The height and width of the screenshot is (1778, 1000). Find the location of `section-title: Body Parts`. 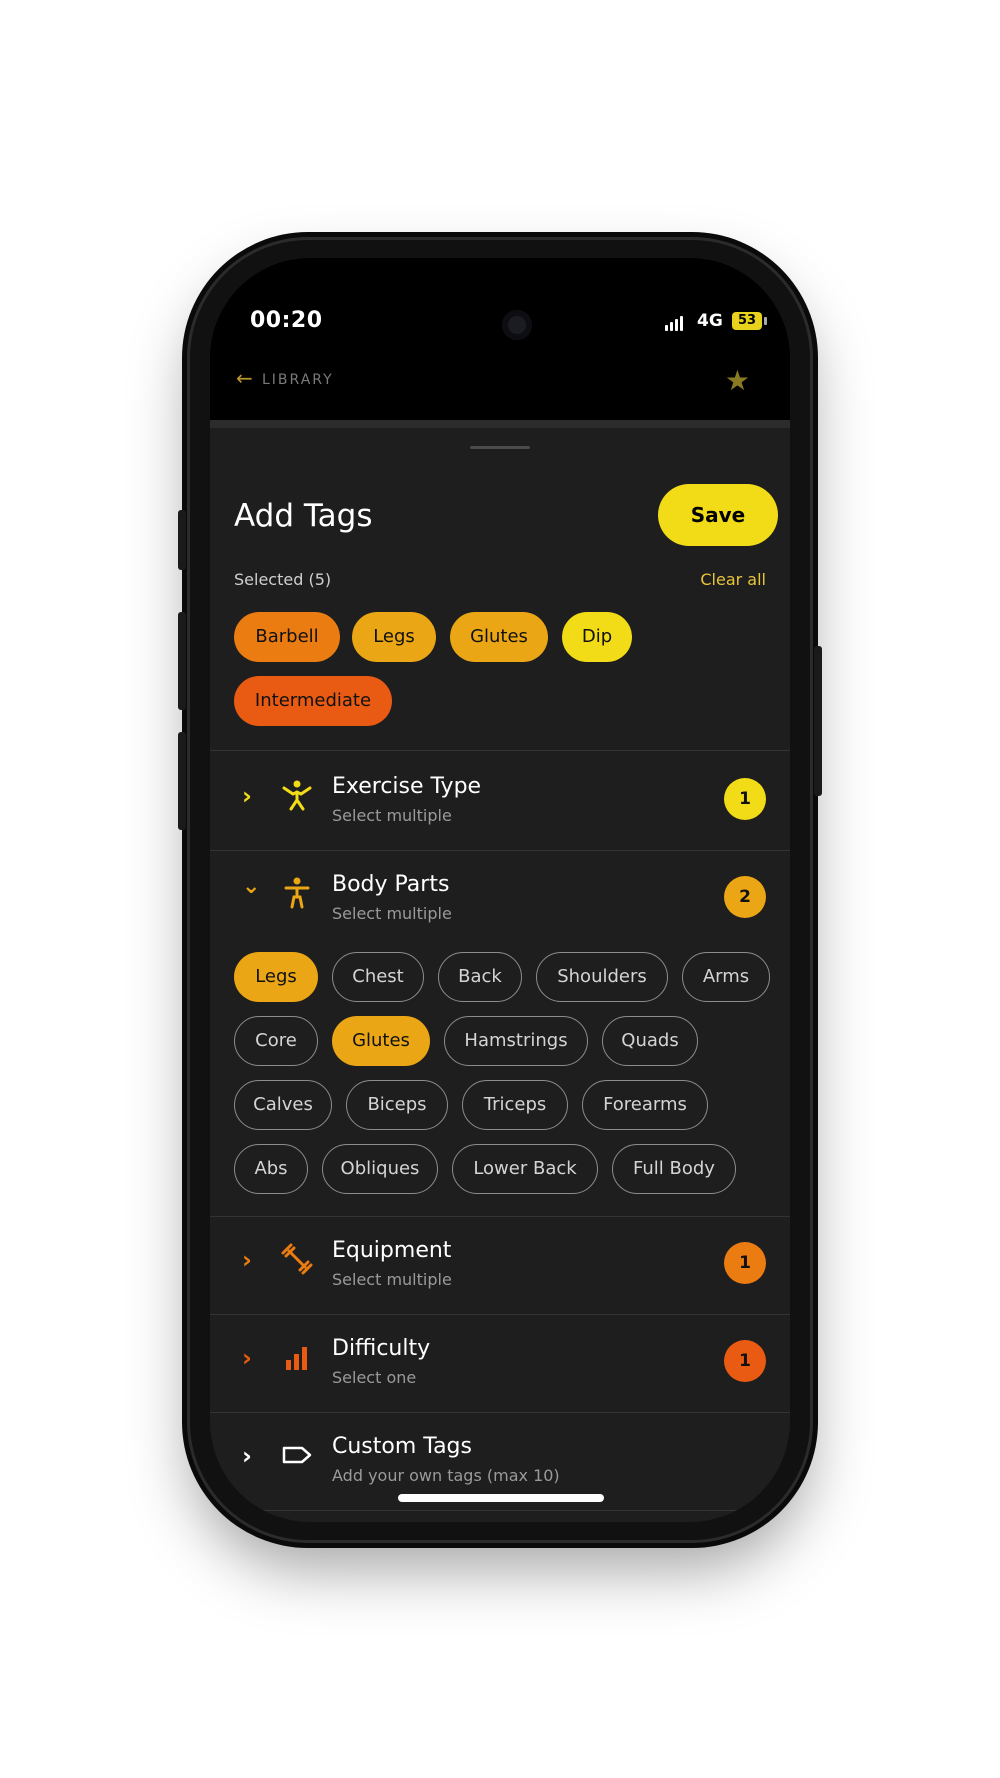

section-title: Body Parts is located at coordinates (391, 884).